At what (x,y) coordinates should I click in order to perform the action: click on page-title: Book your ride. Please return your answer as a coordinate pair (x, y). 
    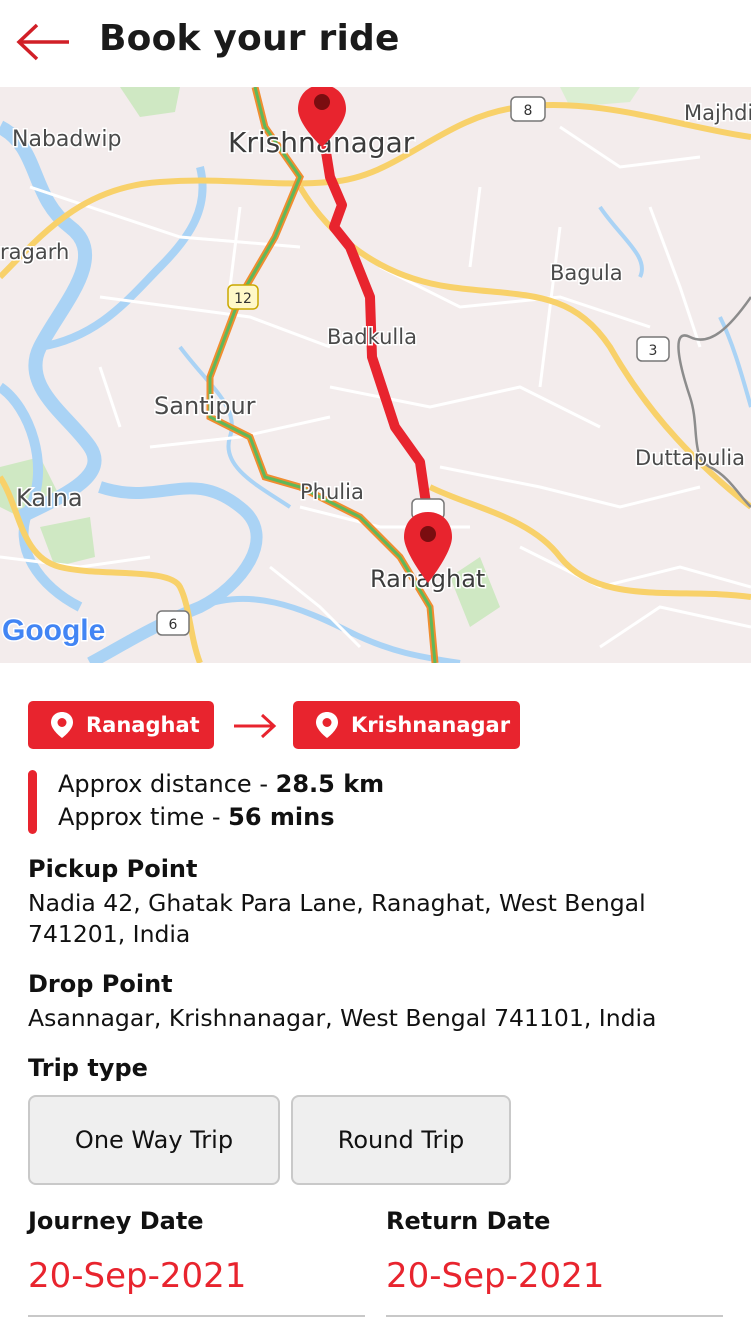
    Looking at the image, I should click on (249, 38).